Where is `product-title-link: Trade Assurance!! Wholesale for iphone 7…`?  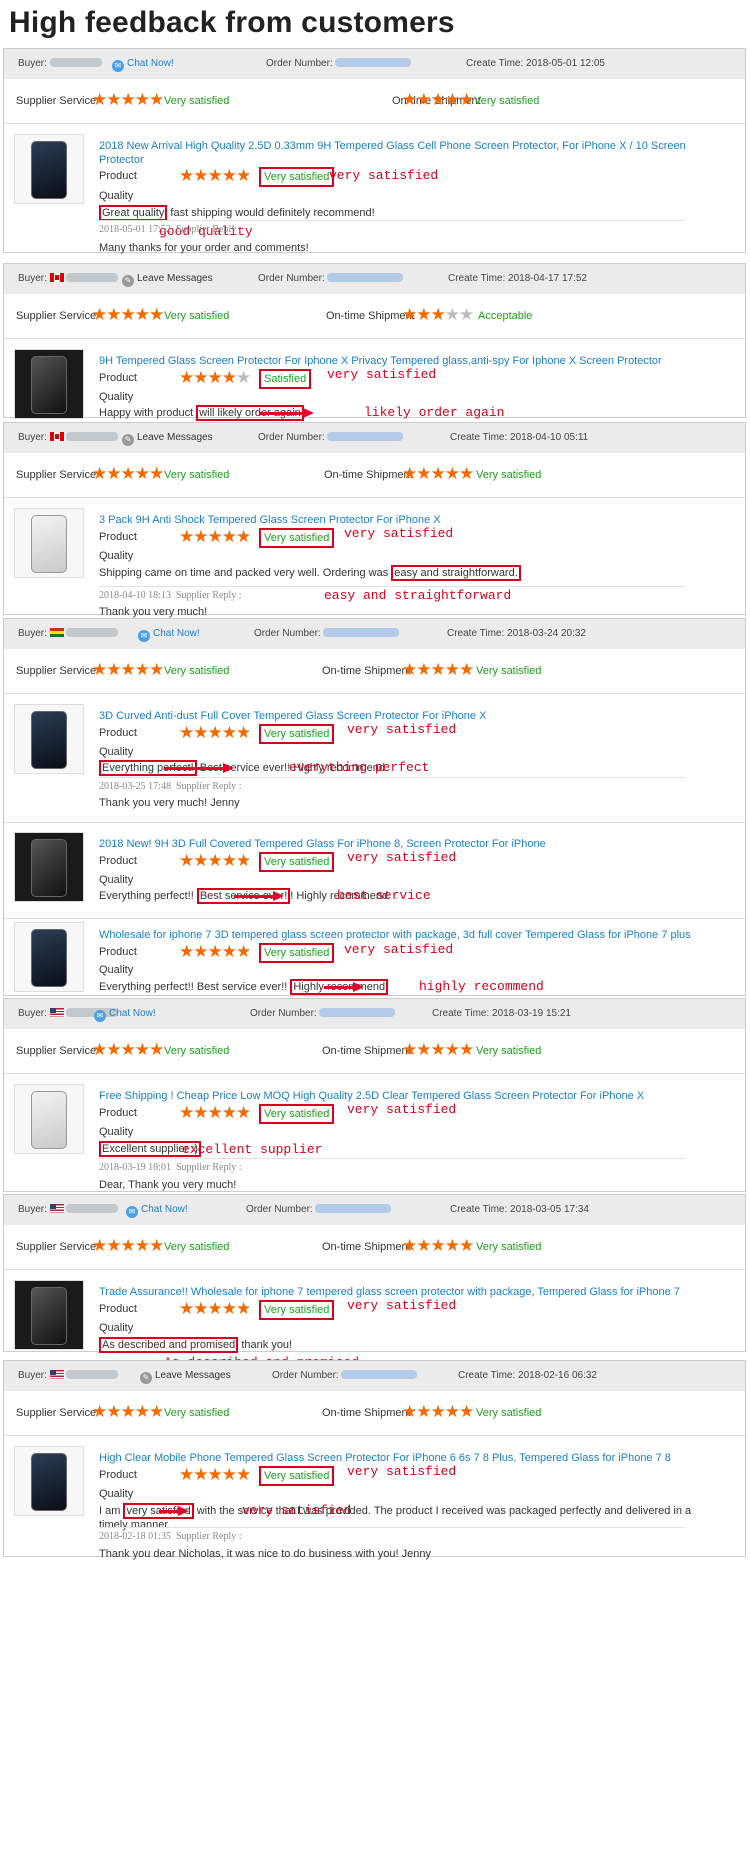 product-title-link: Trade Assurance!! Wholesale for iphone 7… is located at coordinates (407, 1292).